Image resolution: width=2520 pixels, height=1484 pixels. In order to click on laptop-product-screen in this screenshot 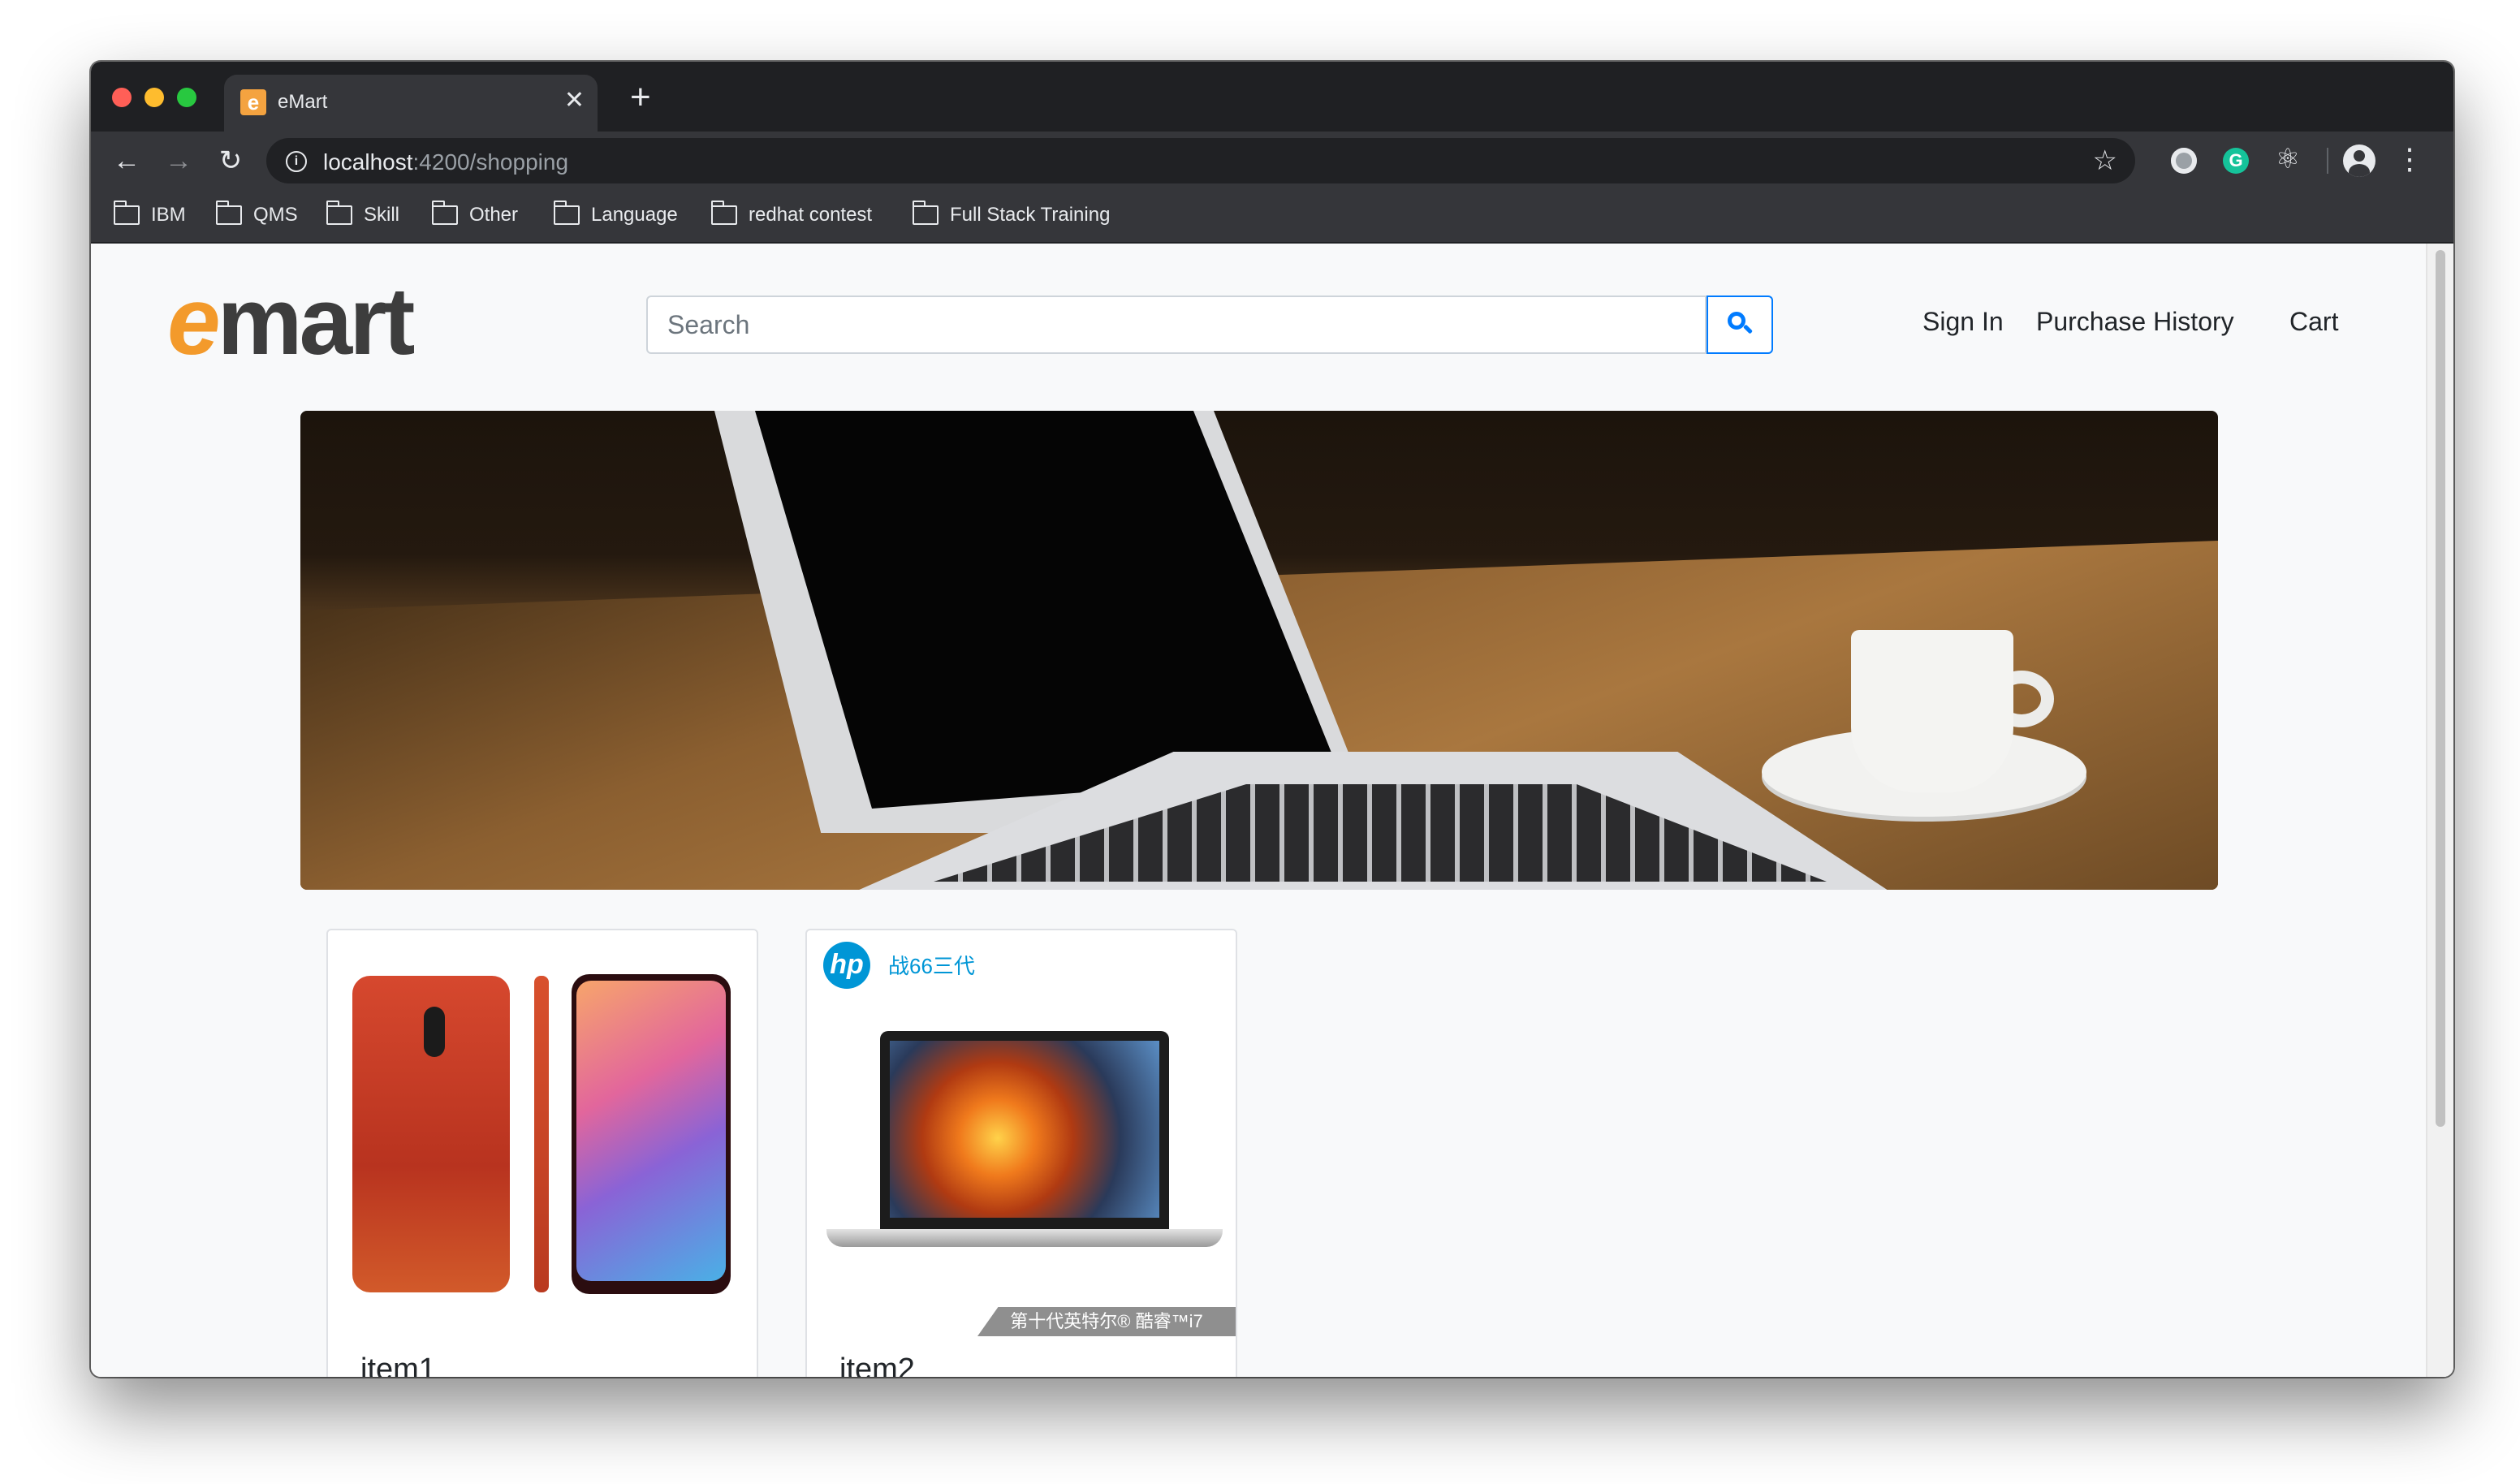, I will do `click(1024, 1129)`.